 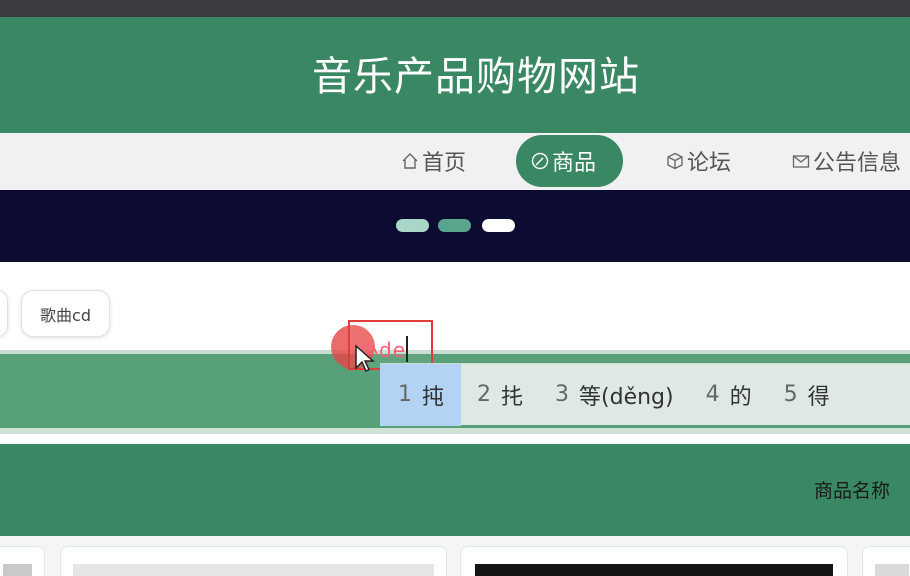 I want to click on ime-candidate-bar: 1 扽 2 扥 3 等(děng) 4 的 5 得, so click(x=645, y=394).